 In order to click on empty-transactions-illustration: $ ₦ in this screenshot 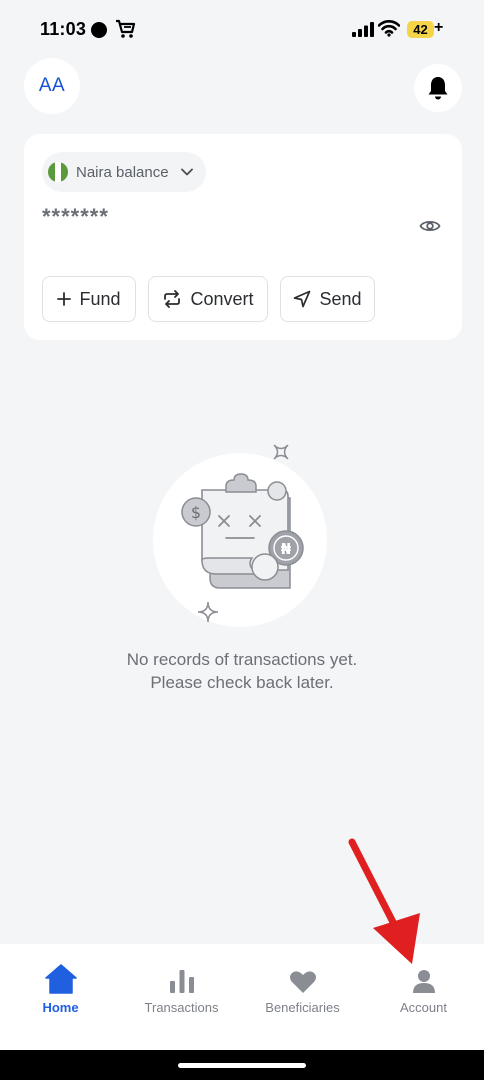, I will do `click(240, 535)`.